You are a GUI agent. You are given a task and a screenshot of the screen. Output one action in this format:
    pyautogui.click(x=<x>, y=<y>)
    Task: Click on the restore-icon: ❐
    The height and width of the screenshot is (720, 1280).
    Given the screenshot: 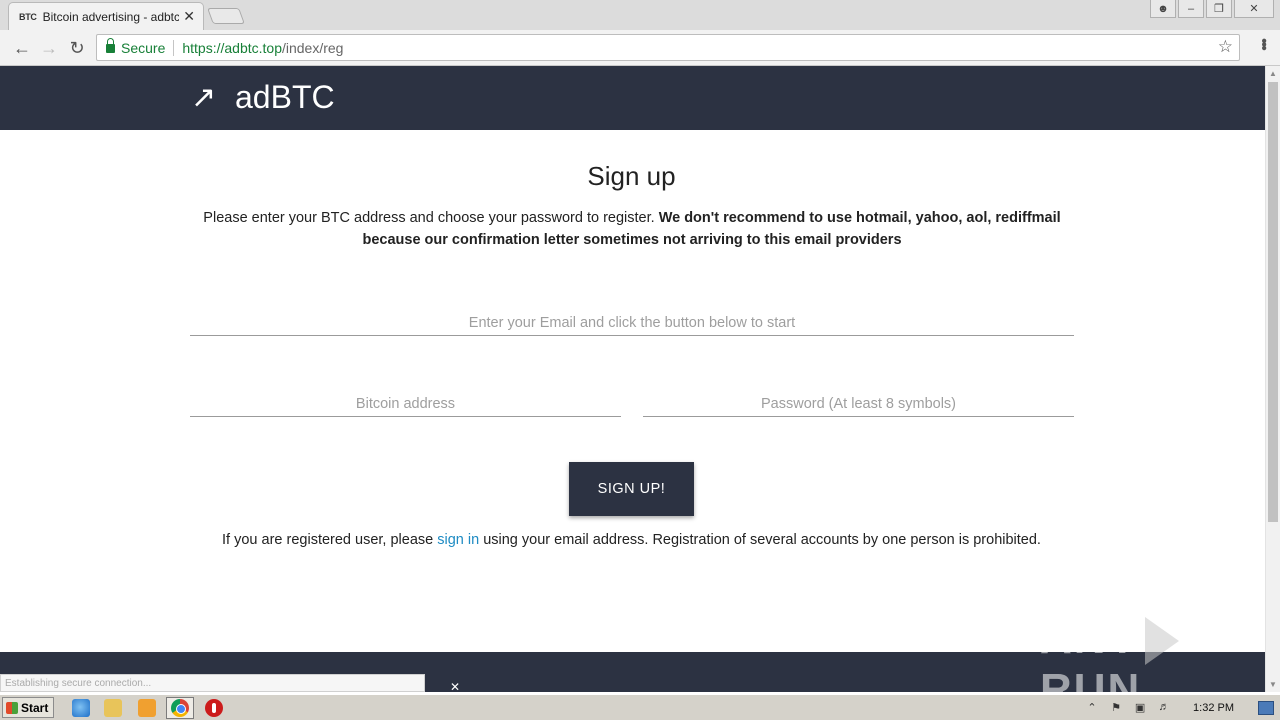 What is the action you would take?
    pyautogui.click(x=1219, y=9)
    